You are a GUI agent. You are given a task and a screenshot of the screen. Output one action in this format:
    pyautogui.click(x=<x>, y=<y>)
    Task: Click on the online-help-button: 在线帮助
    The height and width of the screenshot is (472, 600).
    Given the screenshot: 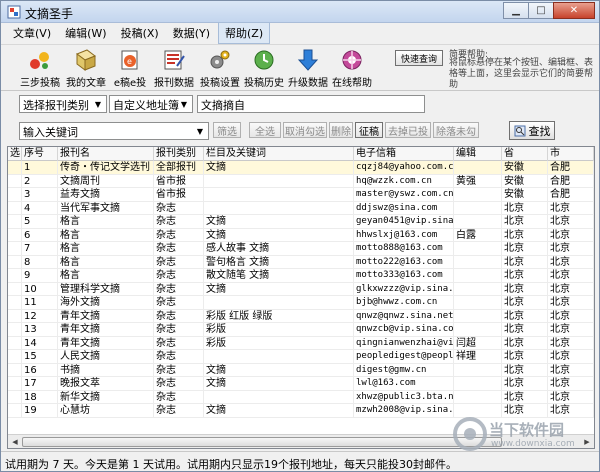 What is the action you would take?
    pyautogui.click(x=352, y=69)
    